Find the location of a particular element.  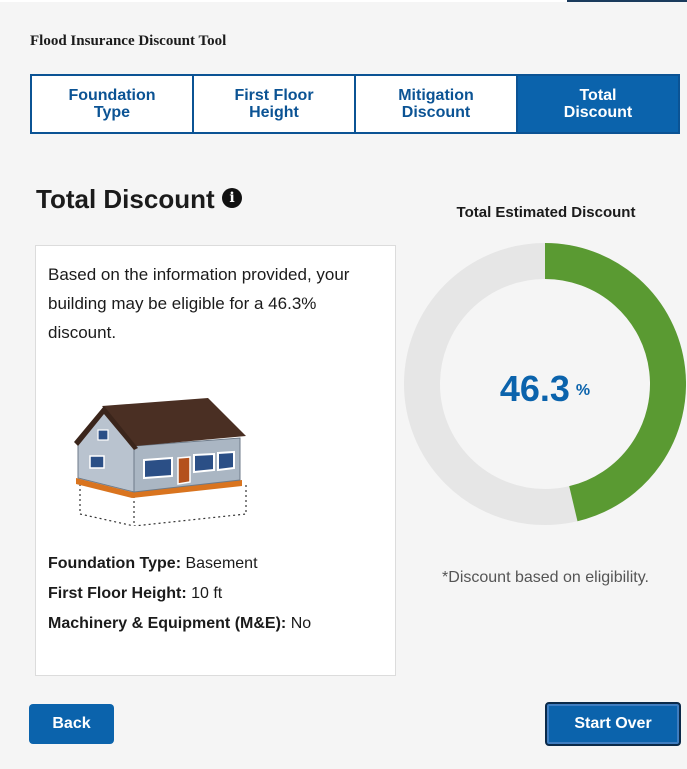

discount-value: 46.3% is located at coordinates (545, 389).